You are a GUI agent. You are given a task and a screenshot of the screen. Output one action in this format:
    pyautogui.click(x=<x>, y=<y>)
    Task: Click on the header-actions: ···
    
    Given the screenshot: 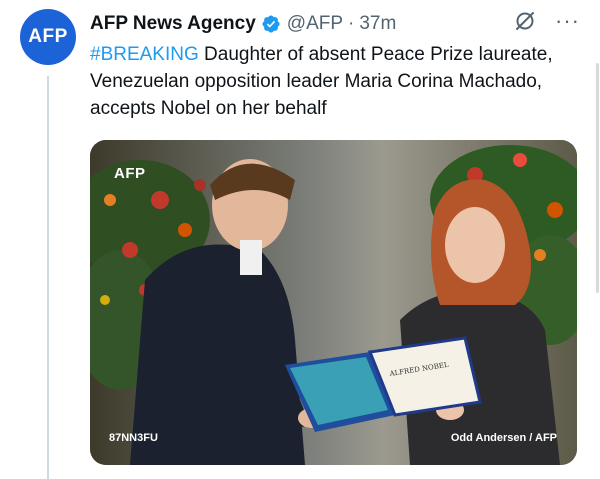 What is the action you would take?
    pyautogui.click(x=546, y=21)
    